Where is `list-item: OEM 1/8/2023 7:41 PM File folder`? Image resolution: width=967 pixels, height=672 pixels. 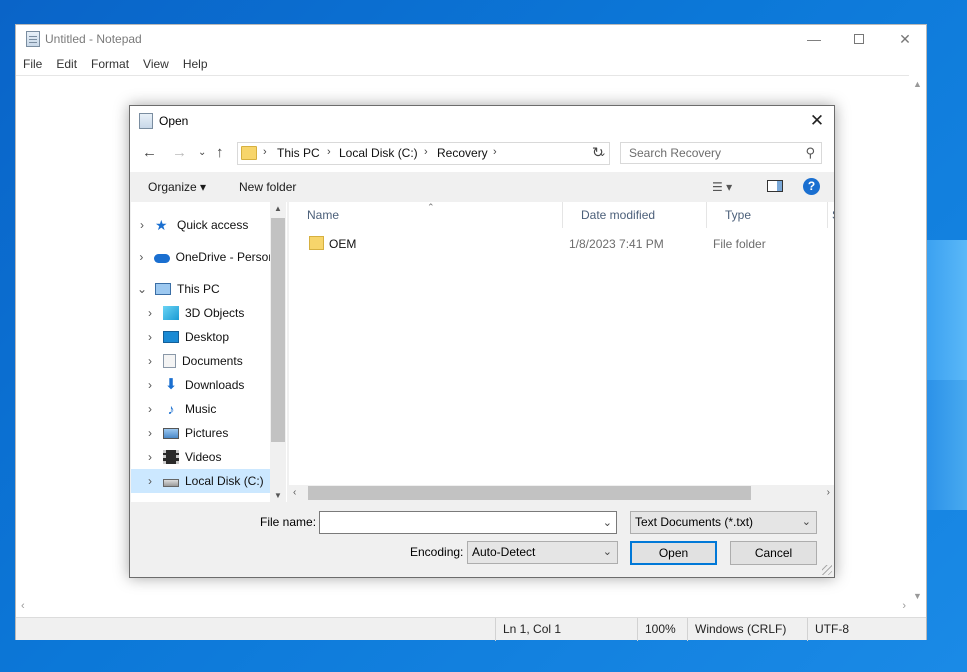
list-item: OEM 1/8/2023 7:41 PM File folder is located at coordinates (559, 244).